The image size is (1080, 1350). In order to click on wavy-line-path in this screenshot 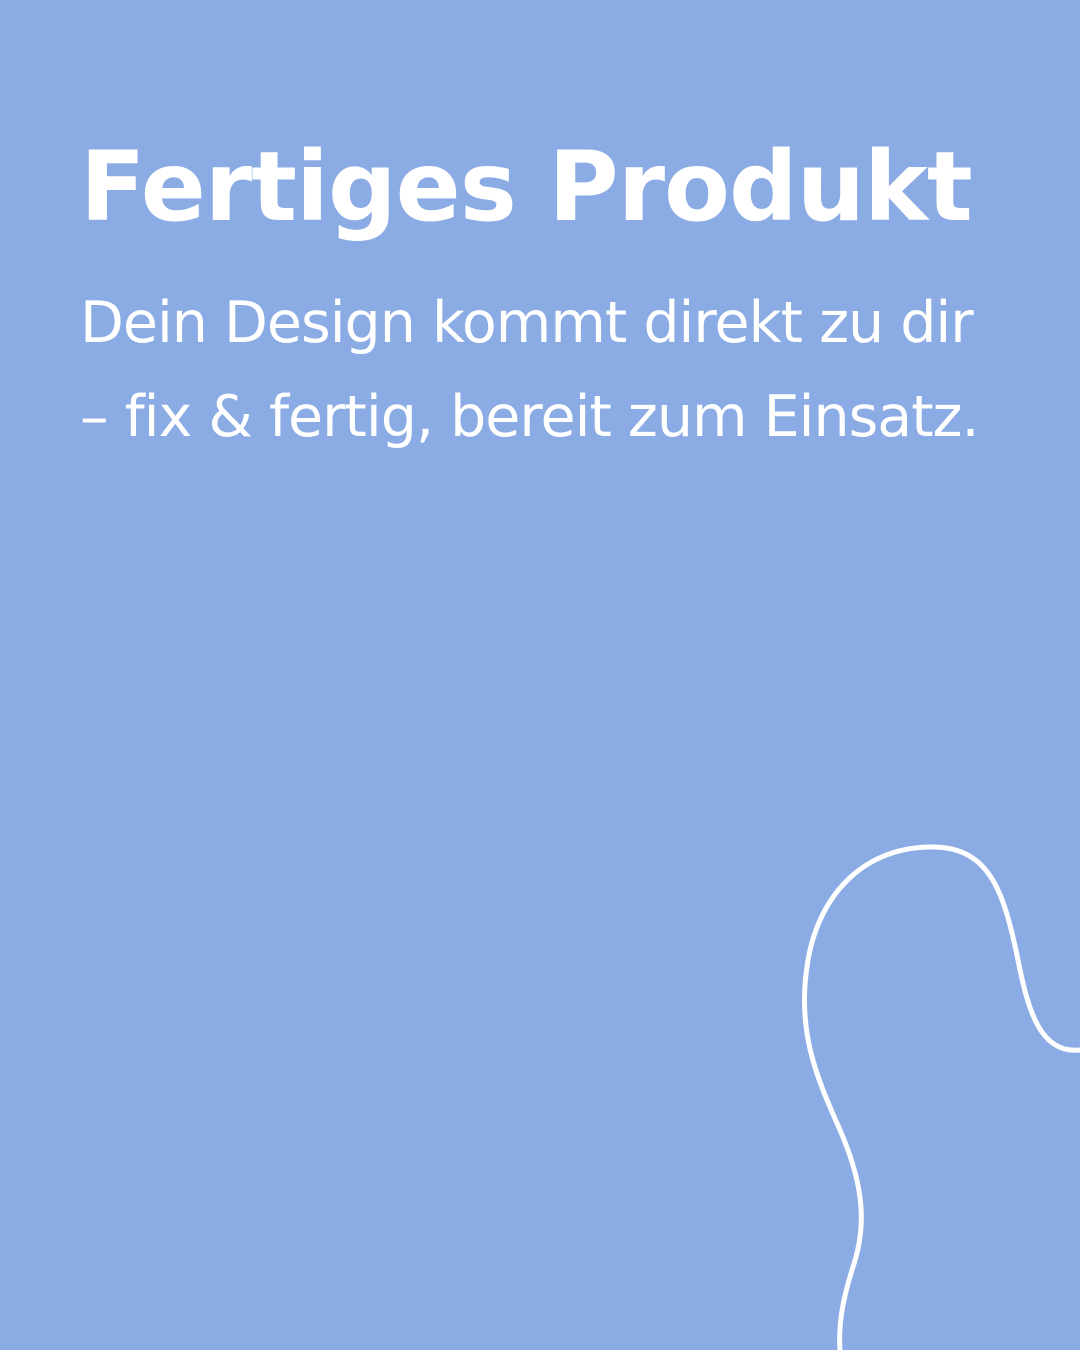, I will do `click(940, 1097)`.